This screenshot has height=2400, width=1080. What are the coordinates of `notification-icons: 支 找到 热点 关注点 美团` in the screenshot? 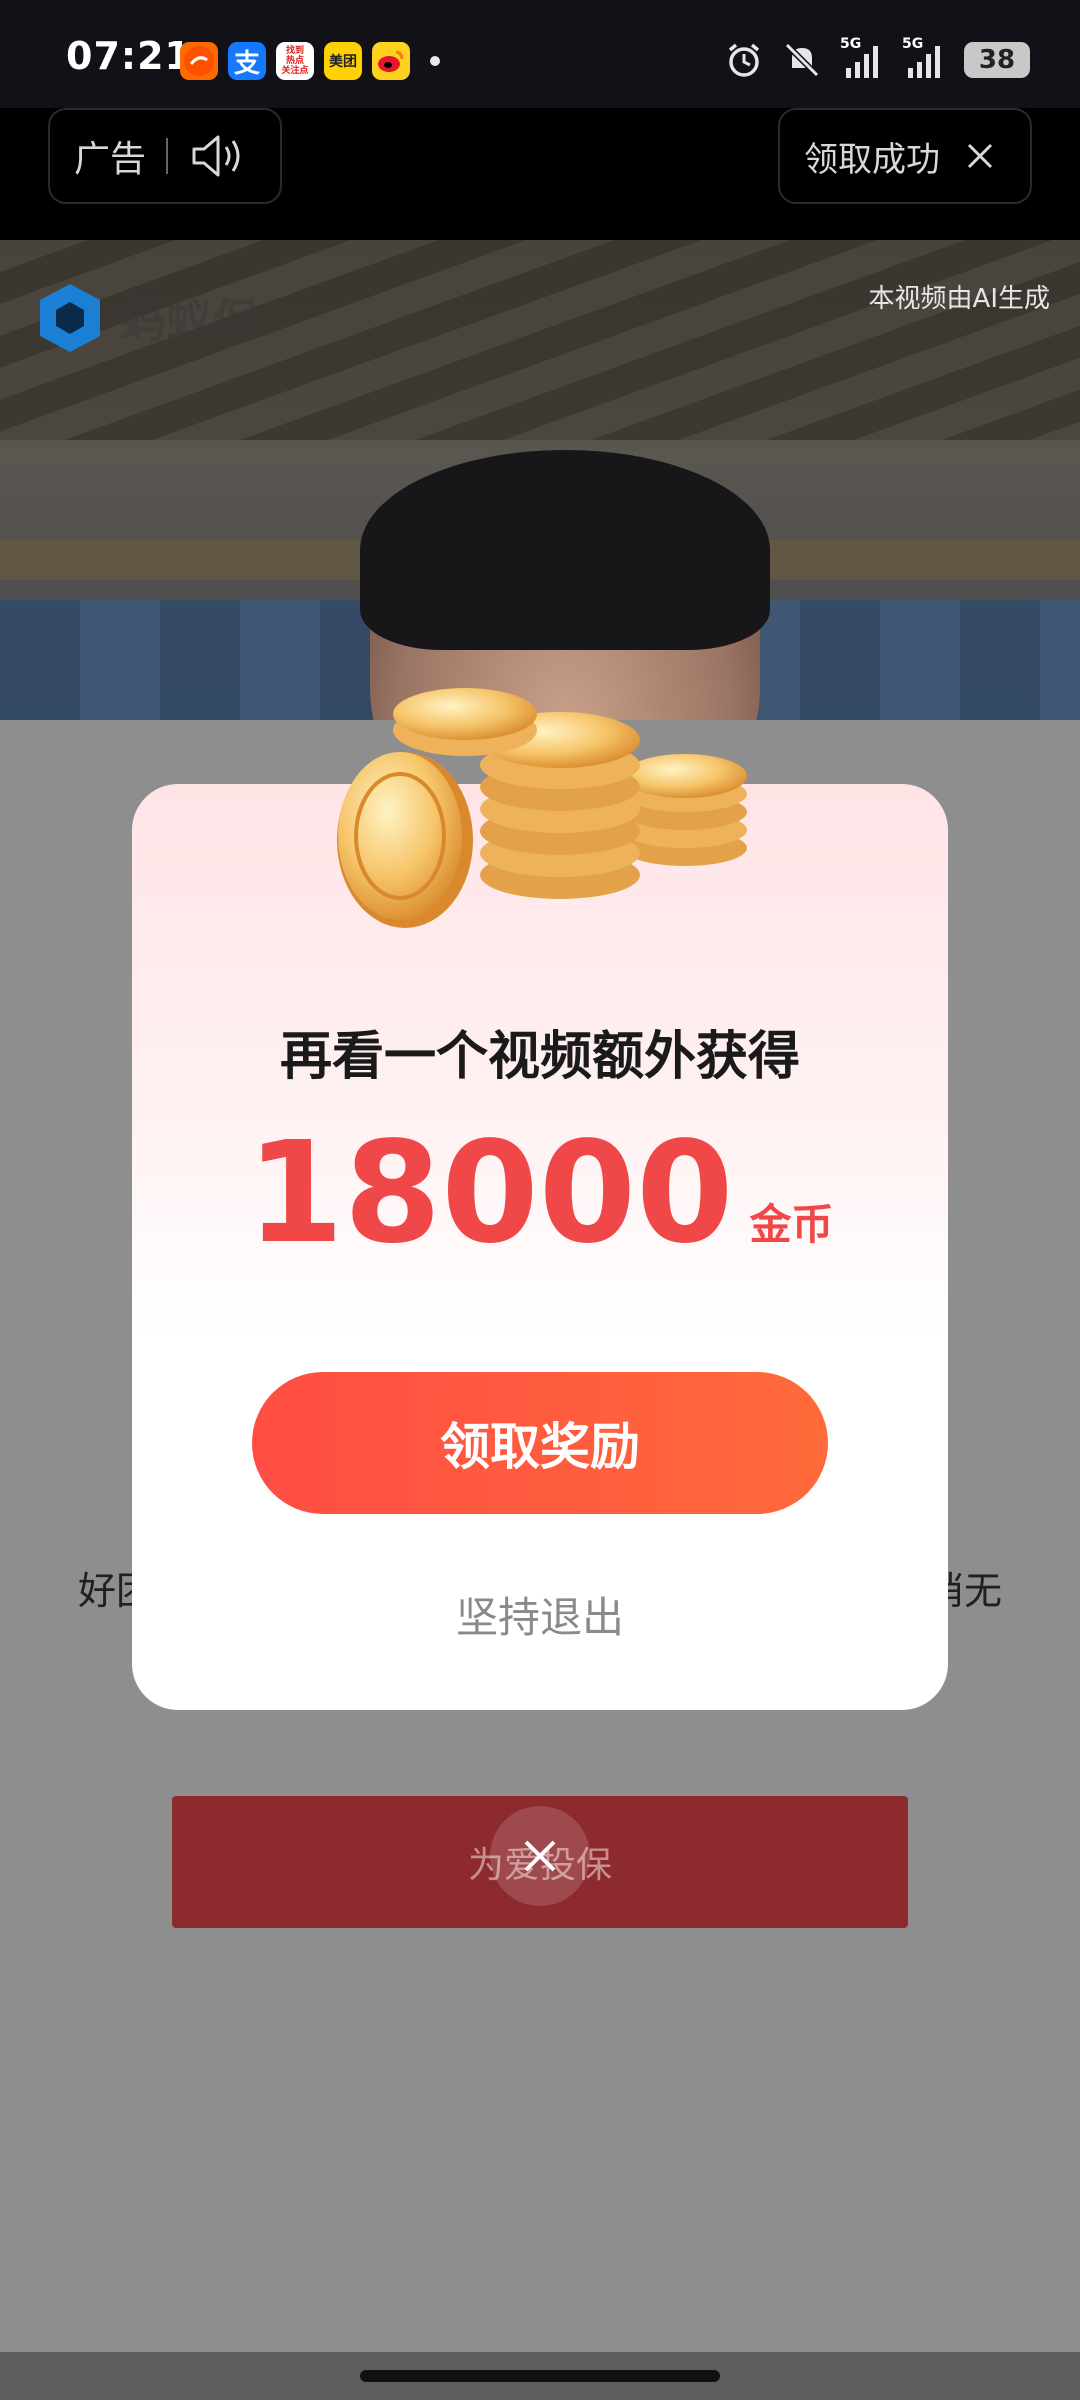 It's located at (310, 61).